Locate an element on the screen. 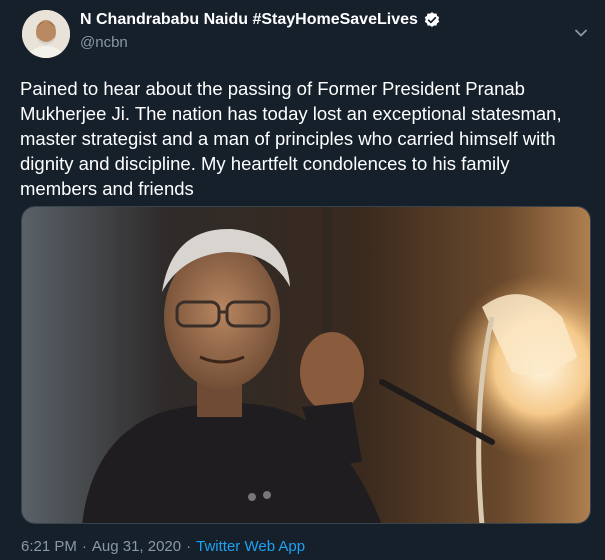 The width and height of the screenshot is (605, 560). tweet-source-link: Twitter Web App is located at coordinates (250, 546).